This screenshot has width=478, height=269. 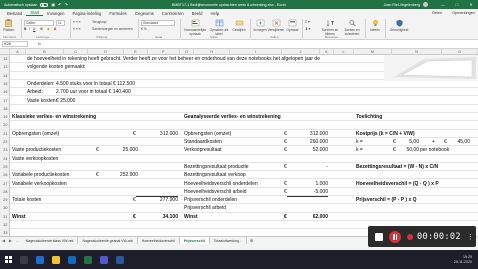 What do you see at coordinates (312, 192) in the screenshot?
I see `cell: -5.000` at bounding box center [312, 192].